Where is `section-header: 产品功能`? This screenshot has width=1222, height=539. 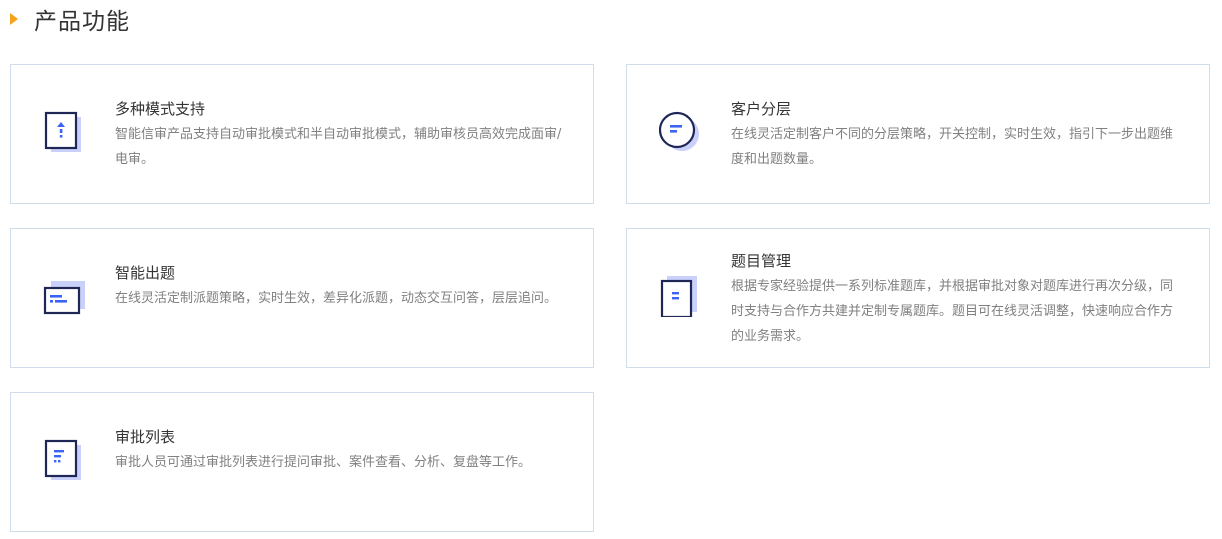 section-header: 产品功能 is located at coordinates (70, 19).